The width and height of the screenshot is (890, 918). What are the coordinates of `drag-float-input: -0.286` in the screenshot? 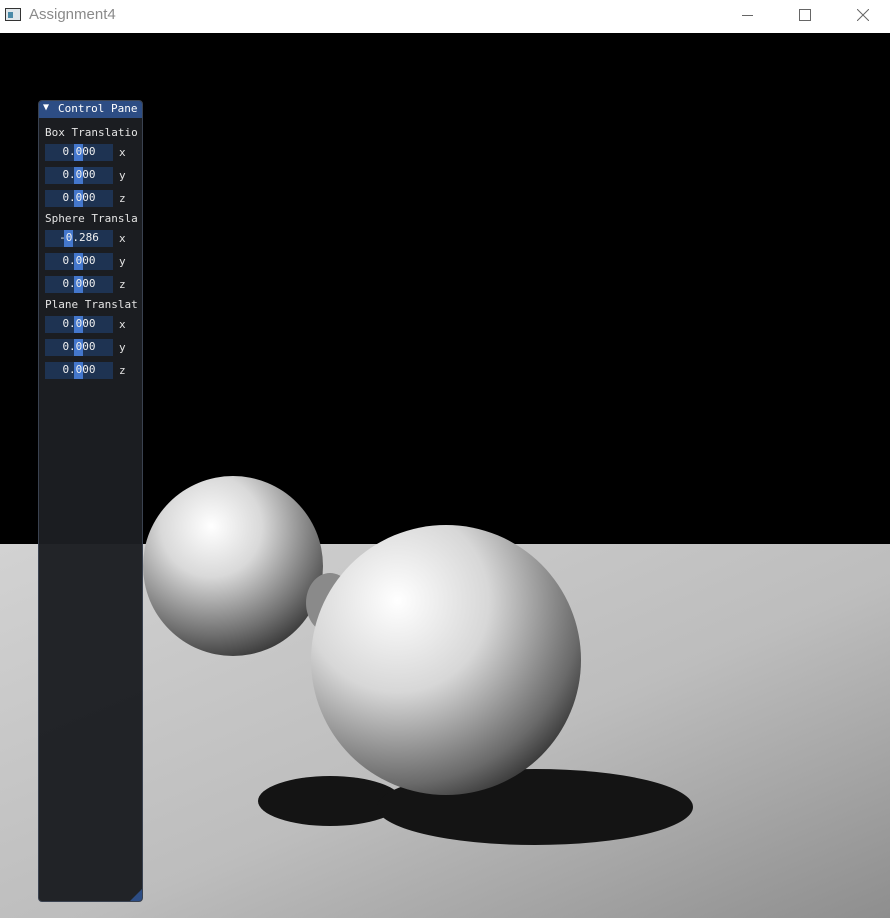 It's located at (79, 238).